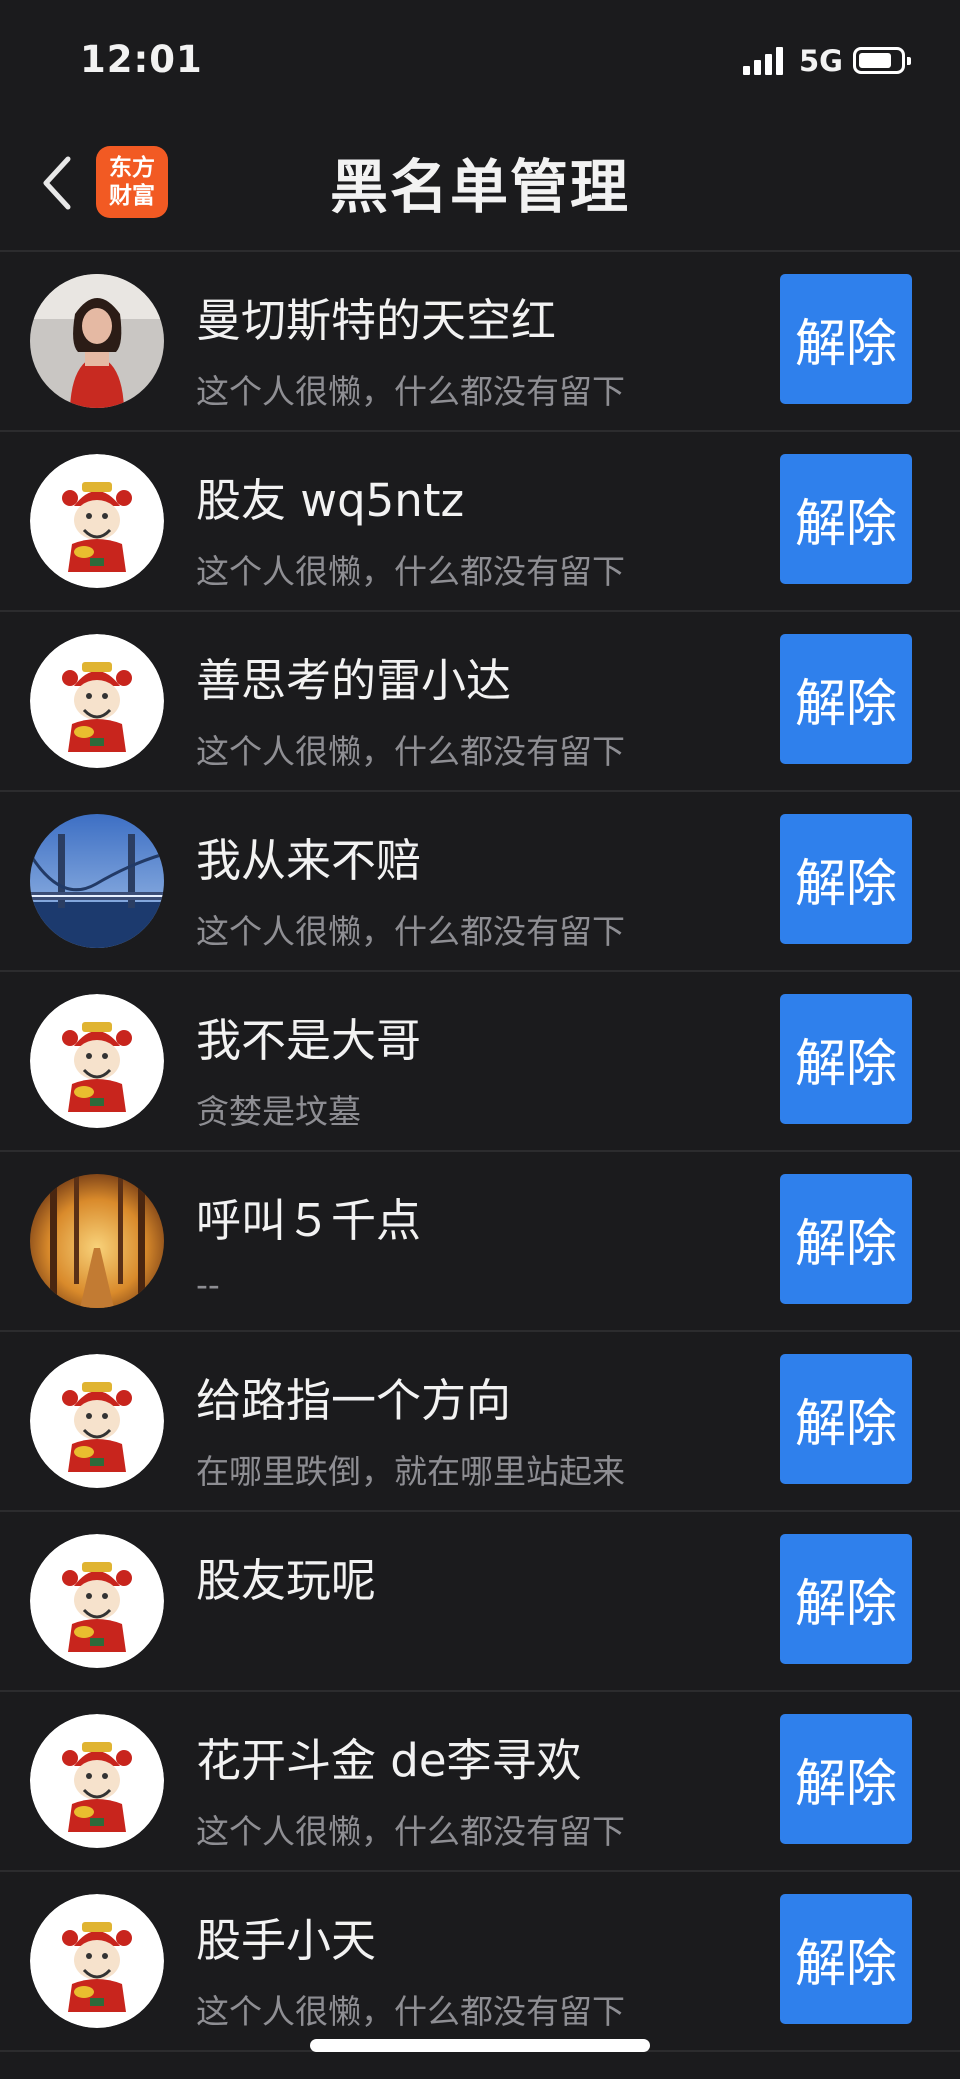 The height and width of the screenshot is (2079, 960). What do you see at coordinates (480, 522) in the screenshot?
I see `list-item: 股友 wq5ntz 这个人很懒，什么都没有留下 解除` at bounding box center [480, 522].